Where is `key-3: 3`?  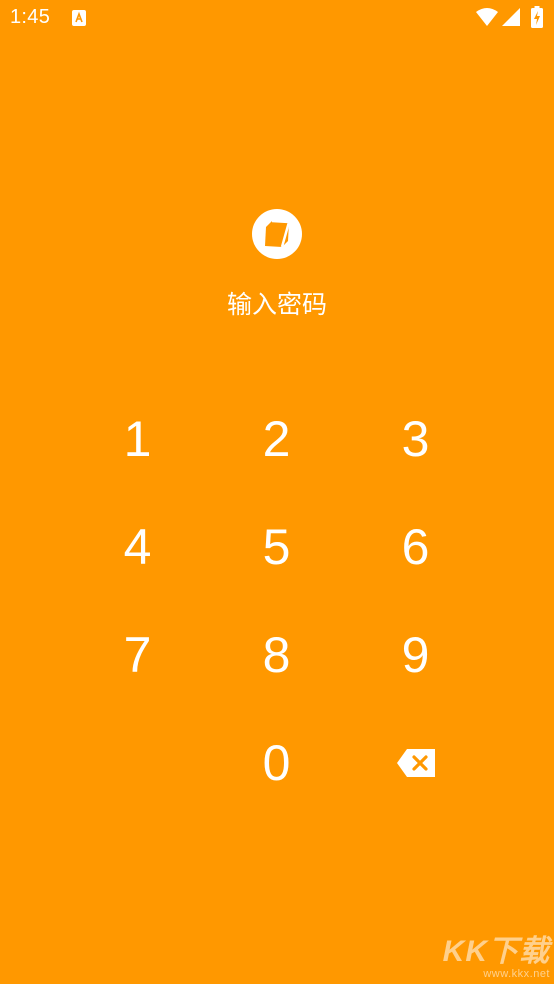 key-3: 3 is located at coordinates (415, 439).